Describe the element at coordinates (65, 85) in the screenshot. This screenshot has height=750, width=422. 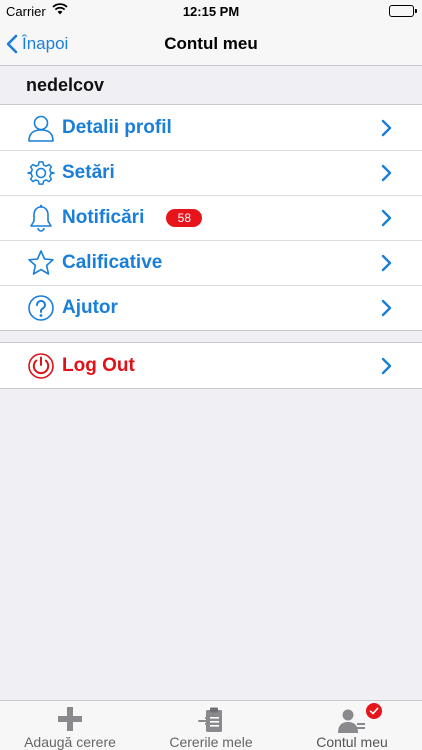
I see `username: nedelcov` at that location.